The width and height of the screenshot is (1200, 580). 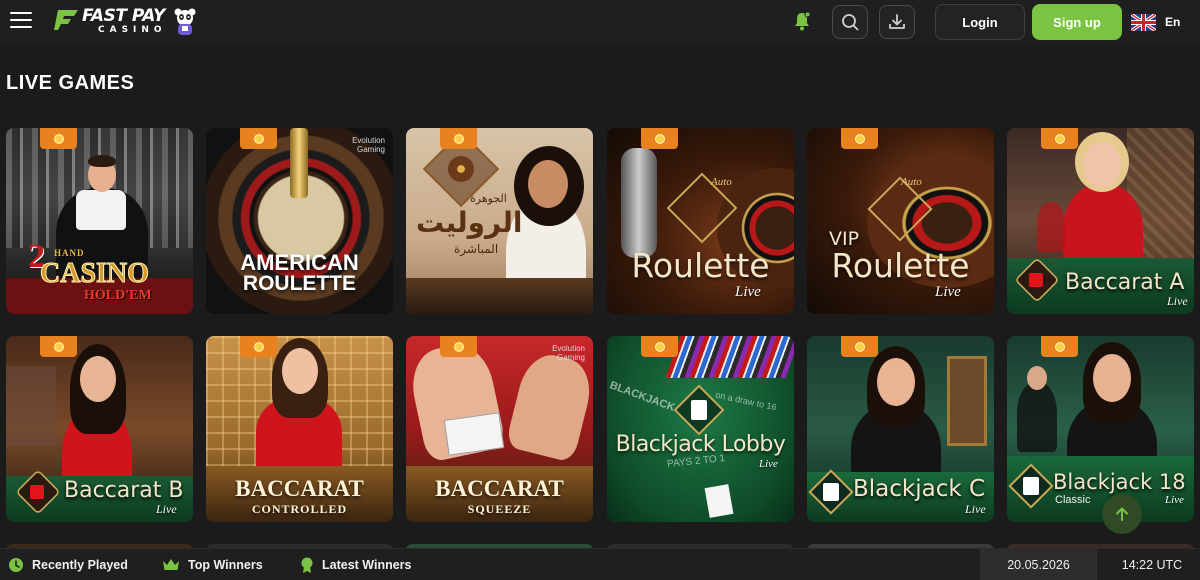 What do you see at coordinates (461, 169) in the screenshot?
I see `roulette-emblem-icon` at bounding box center [461, 169].